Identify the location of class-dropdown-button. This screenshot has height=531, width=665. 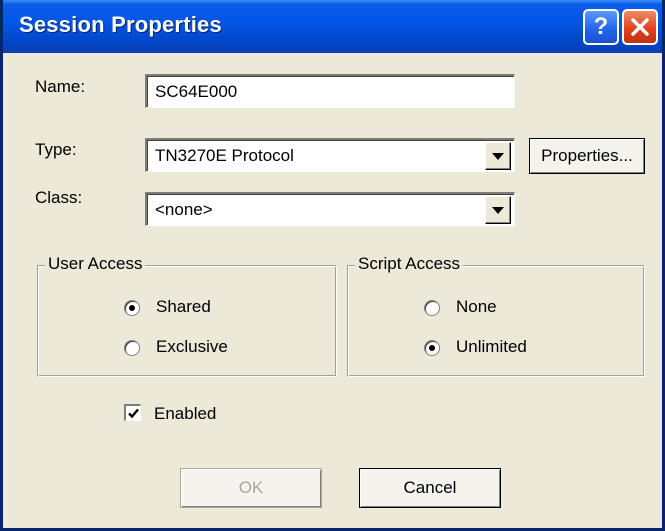
(498, 210).